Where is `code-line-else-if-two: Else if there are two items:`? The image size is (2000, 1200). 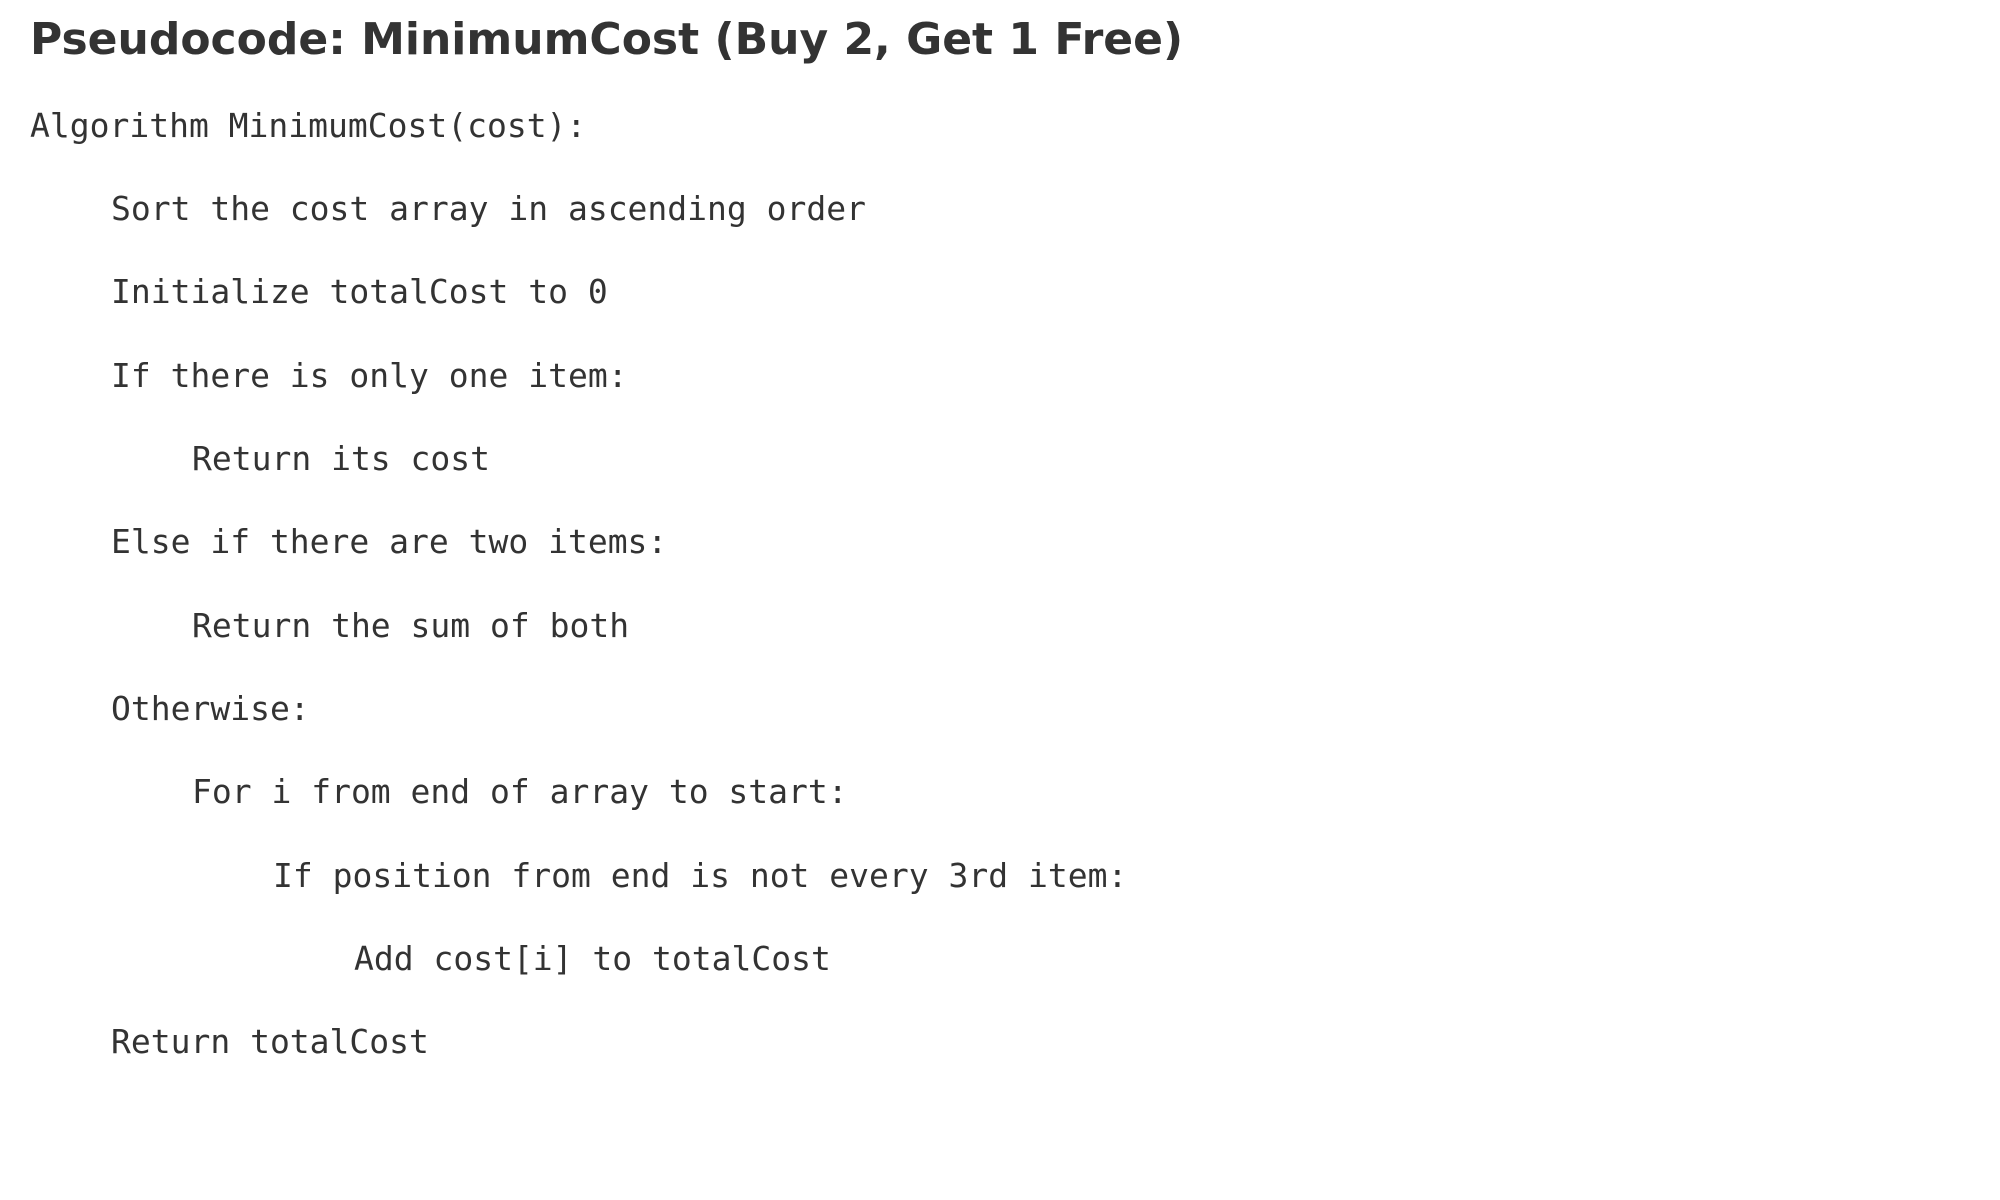
code-line-else-if-two: Else if there are two items: is located at coordinates (389, 541).